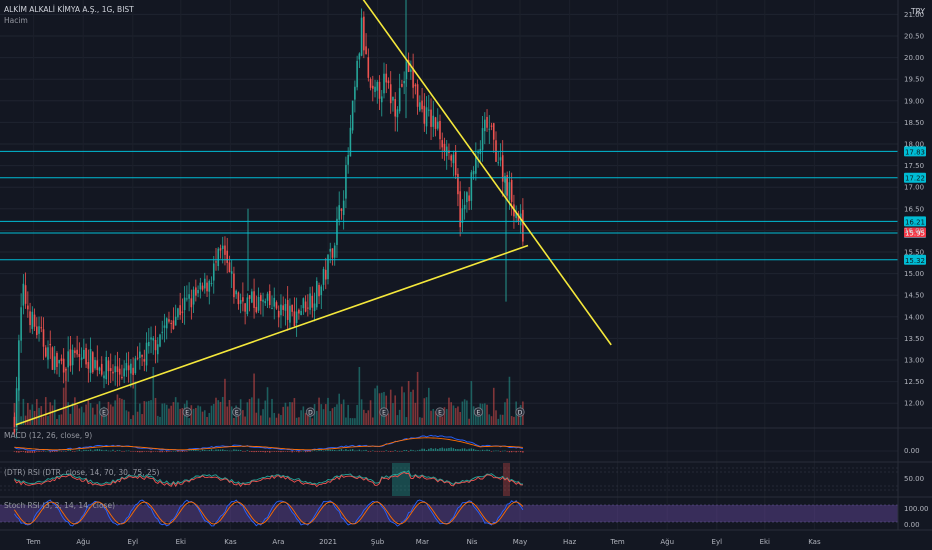  What do you see at coordinates (59, 505) in the screenshot?
I see `stoch-rsi-legend: Stoch RSI (3, 3, 14, 14, close)` at bounding box center [59, 505].